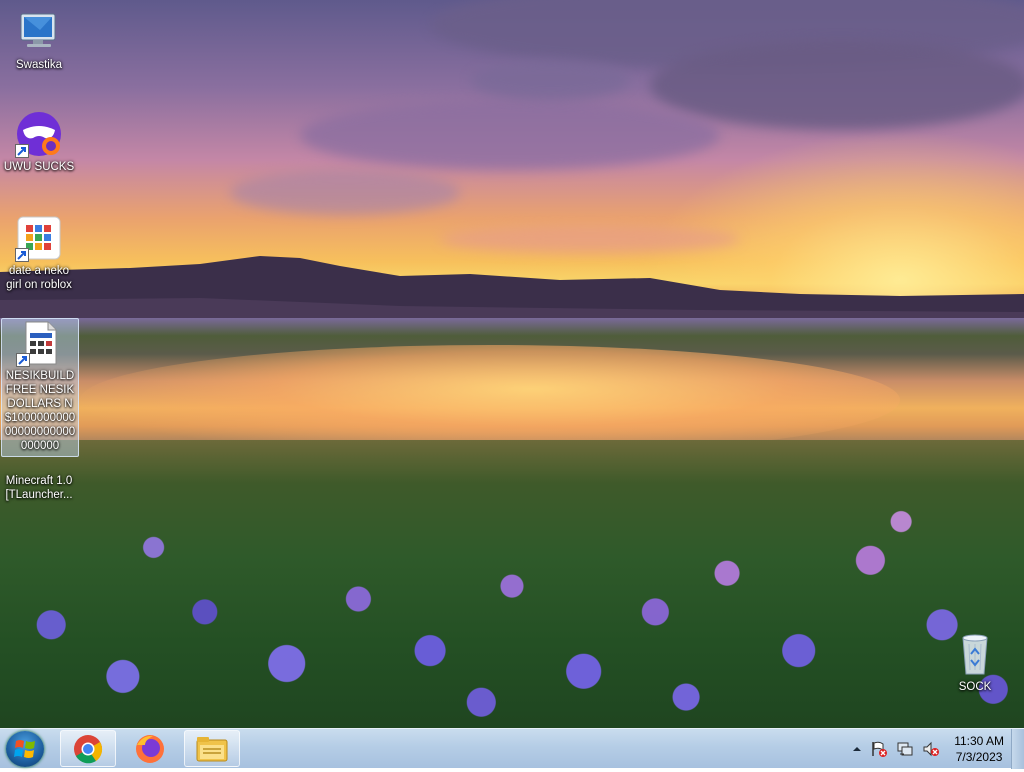  I want to click on taskbar: 11:30 AM 7/3/2023, so click(512, 748).